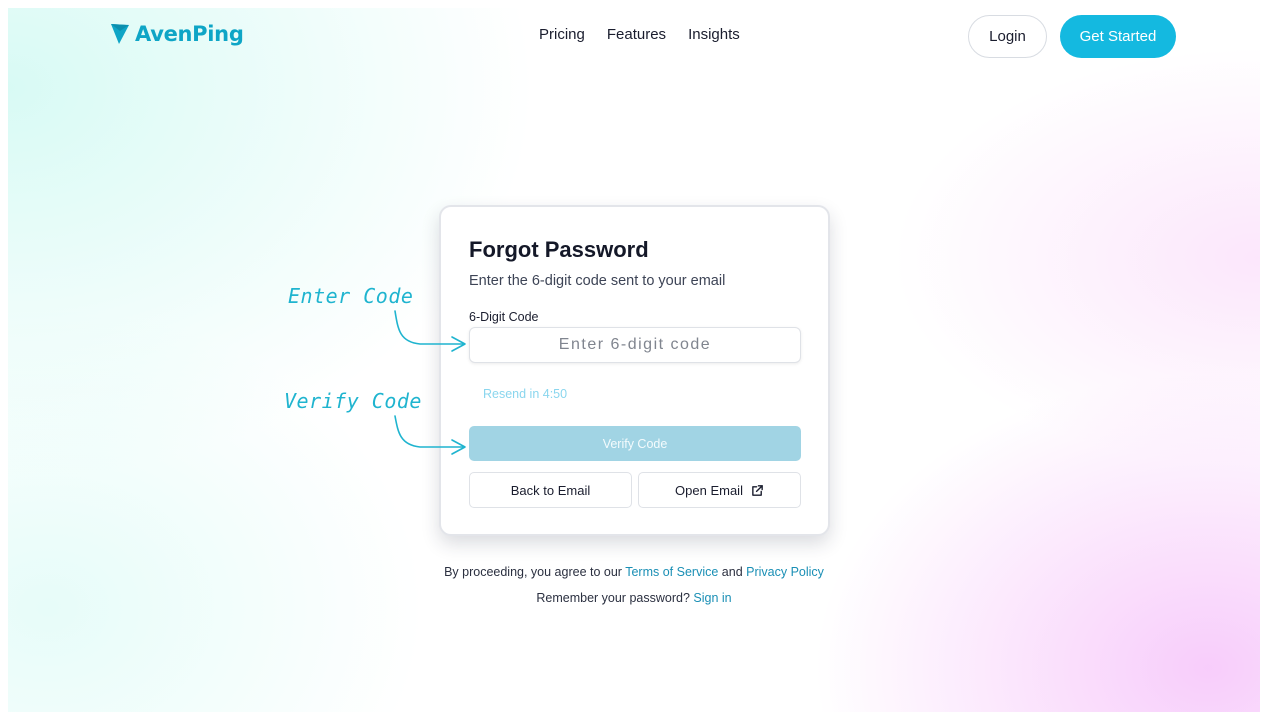  Describe the element at coordinates (1118, 36) in the screenshot. I see `get-started-button: Get Started` at that location.